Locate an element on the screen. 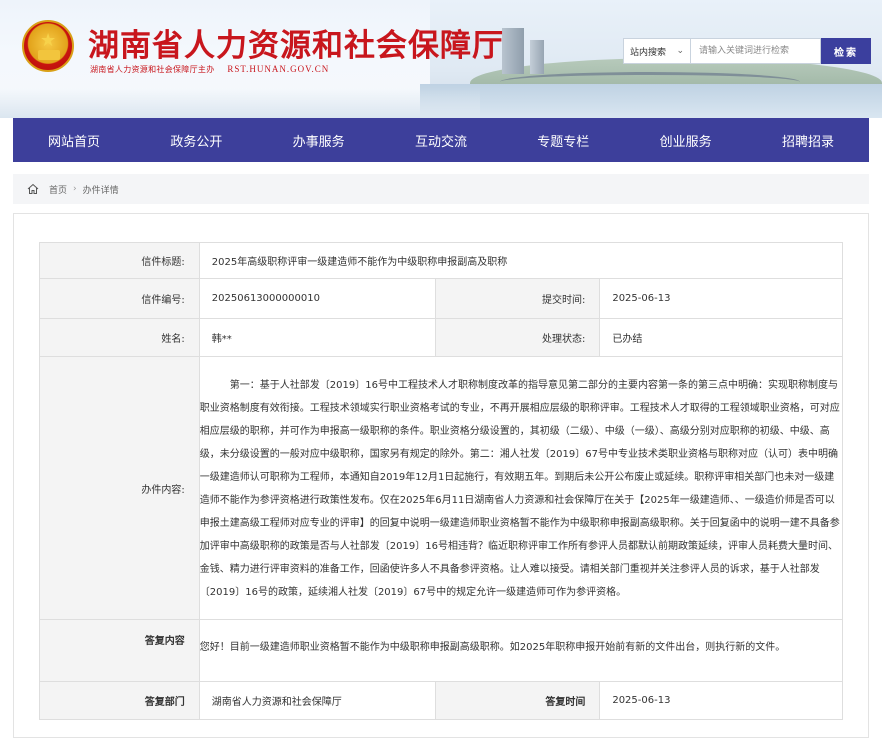  reply-label: 答复内容 is located at coordinates (119, 650).